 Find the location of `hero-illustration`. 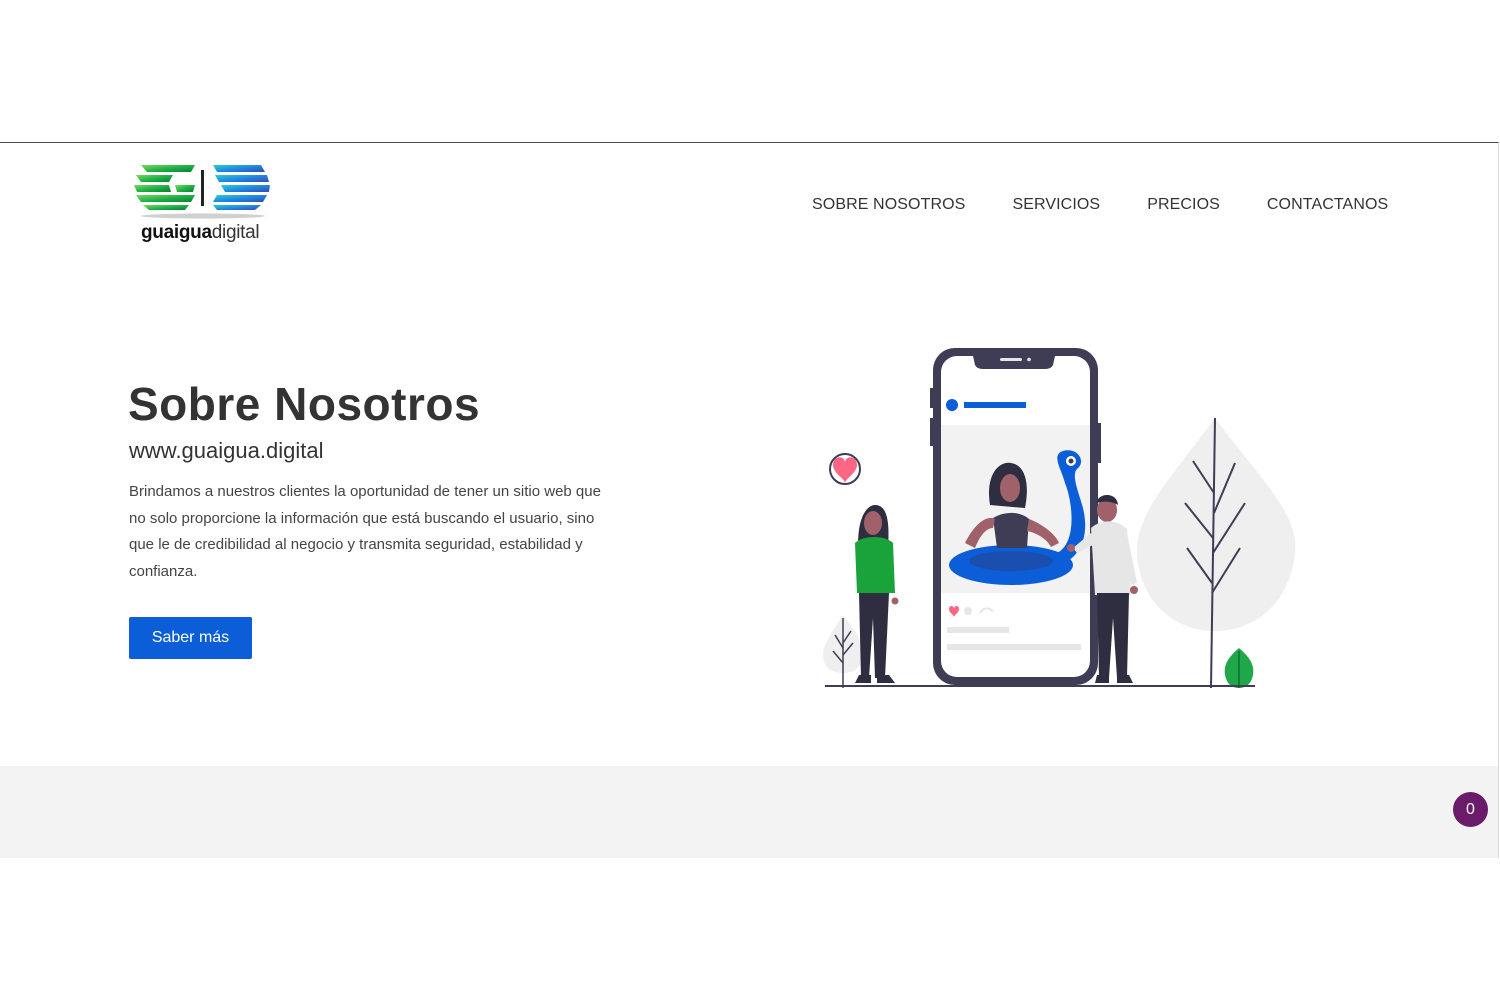

hero-illustration is located at coordinates (1059, 518).